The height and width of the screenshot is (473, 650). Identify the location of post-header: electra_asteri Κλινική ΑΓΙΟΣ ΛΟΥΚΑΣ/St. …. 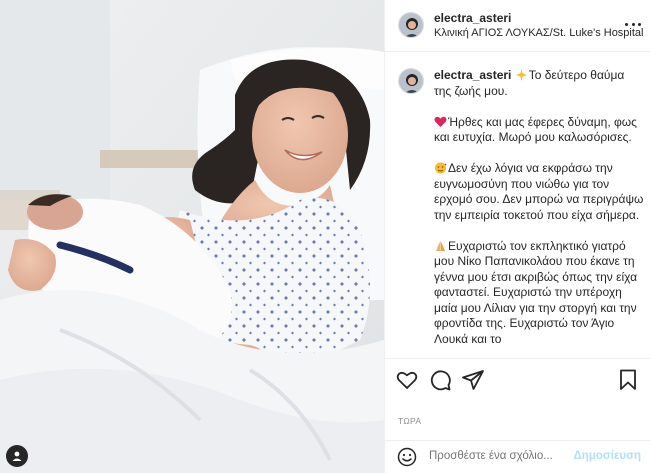
(517, 26).